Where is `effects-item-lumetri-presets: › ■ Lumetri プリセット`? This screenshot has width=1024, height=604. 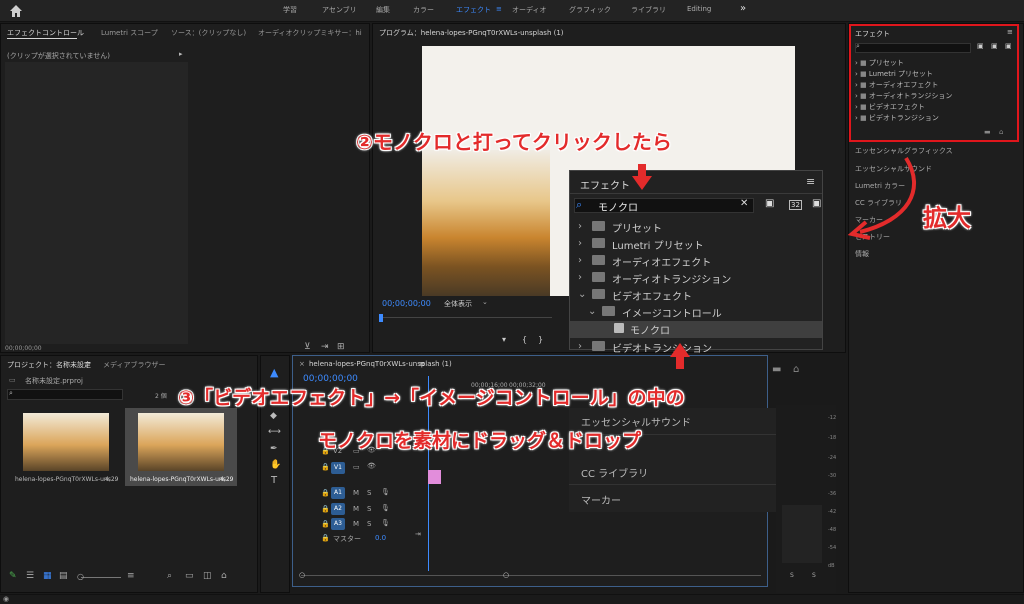 effects-item-lumetri-presets: › ■ Lumetri プリセット is located at coordinates (894, 74).